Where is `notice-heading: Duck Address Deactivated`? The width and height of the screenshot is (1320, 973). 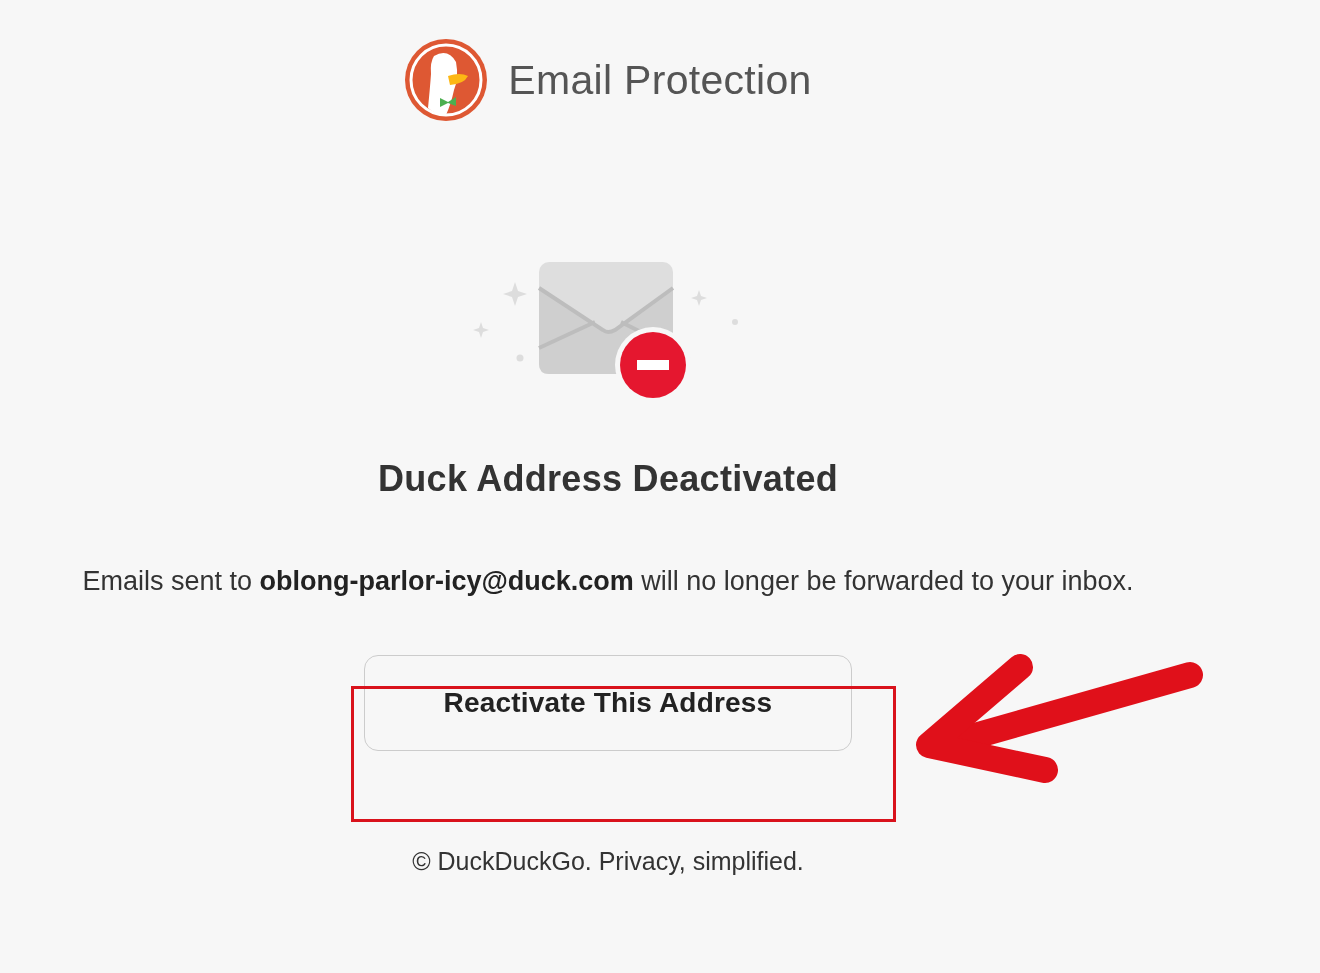 notice-heading: Duck Address Deactivated is located at coordinates (608, 479).